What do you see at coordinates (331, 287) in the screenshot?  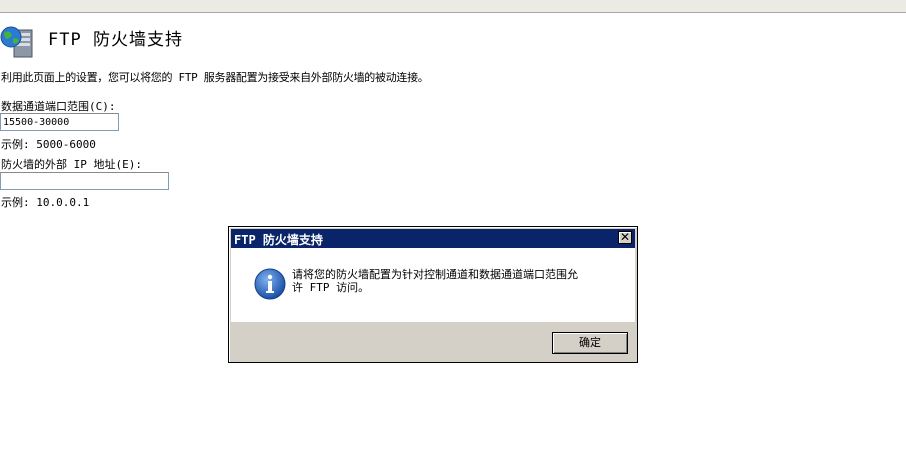 I see `dialog-message-line-2: 许 FTP 访问。` at bounding box center [331, 287].